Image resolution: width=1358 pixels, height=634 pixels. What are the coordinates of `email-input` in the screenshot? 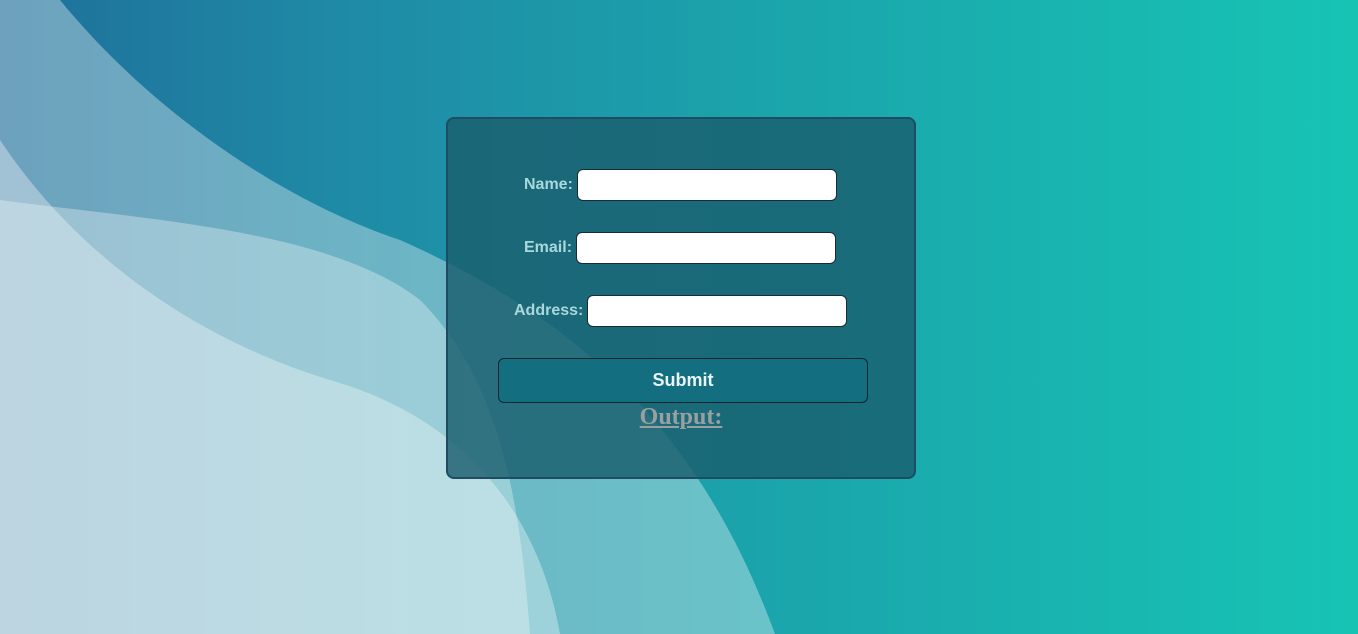 It's located at (706, 248).